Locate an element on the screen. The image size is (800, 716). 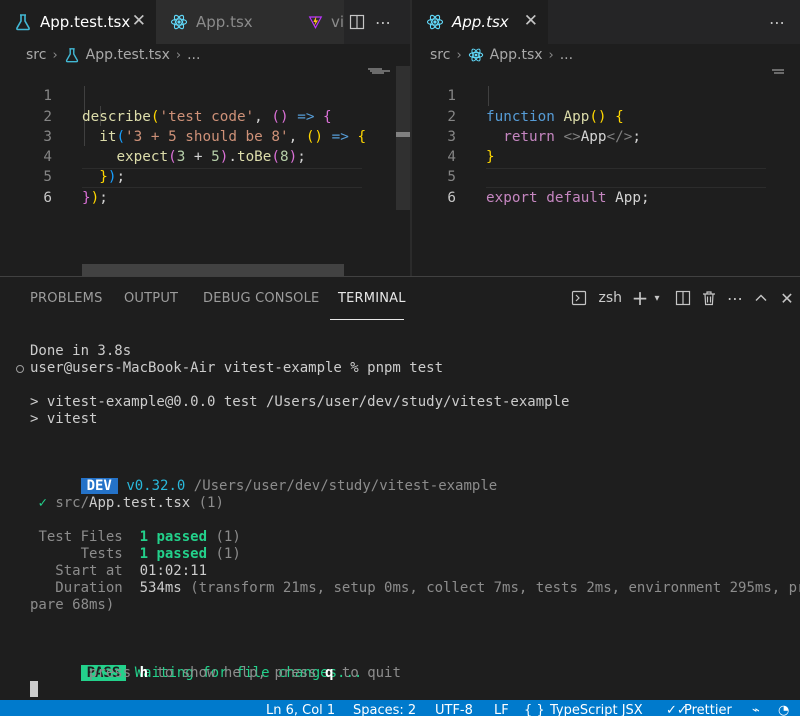
code-line: 3 } is located at coordinates (453, 136).